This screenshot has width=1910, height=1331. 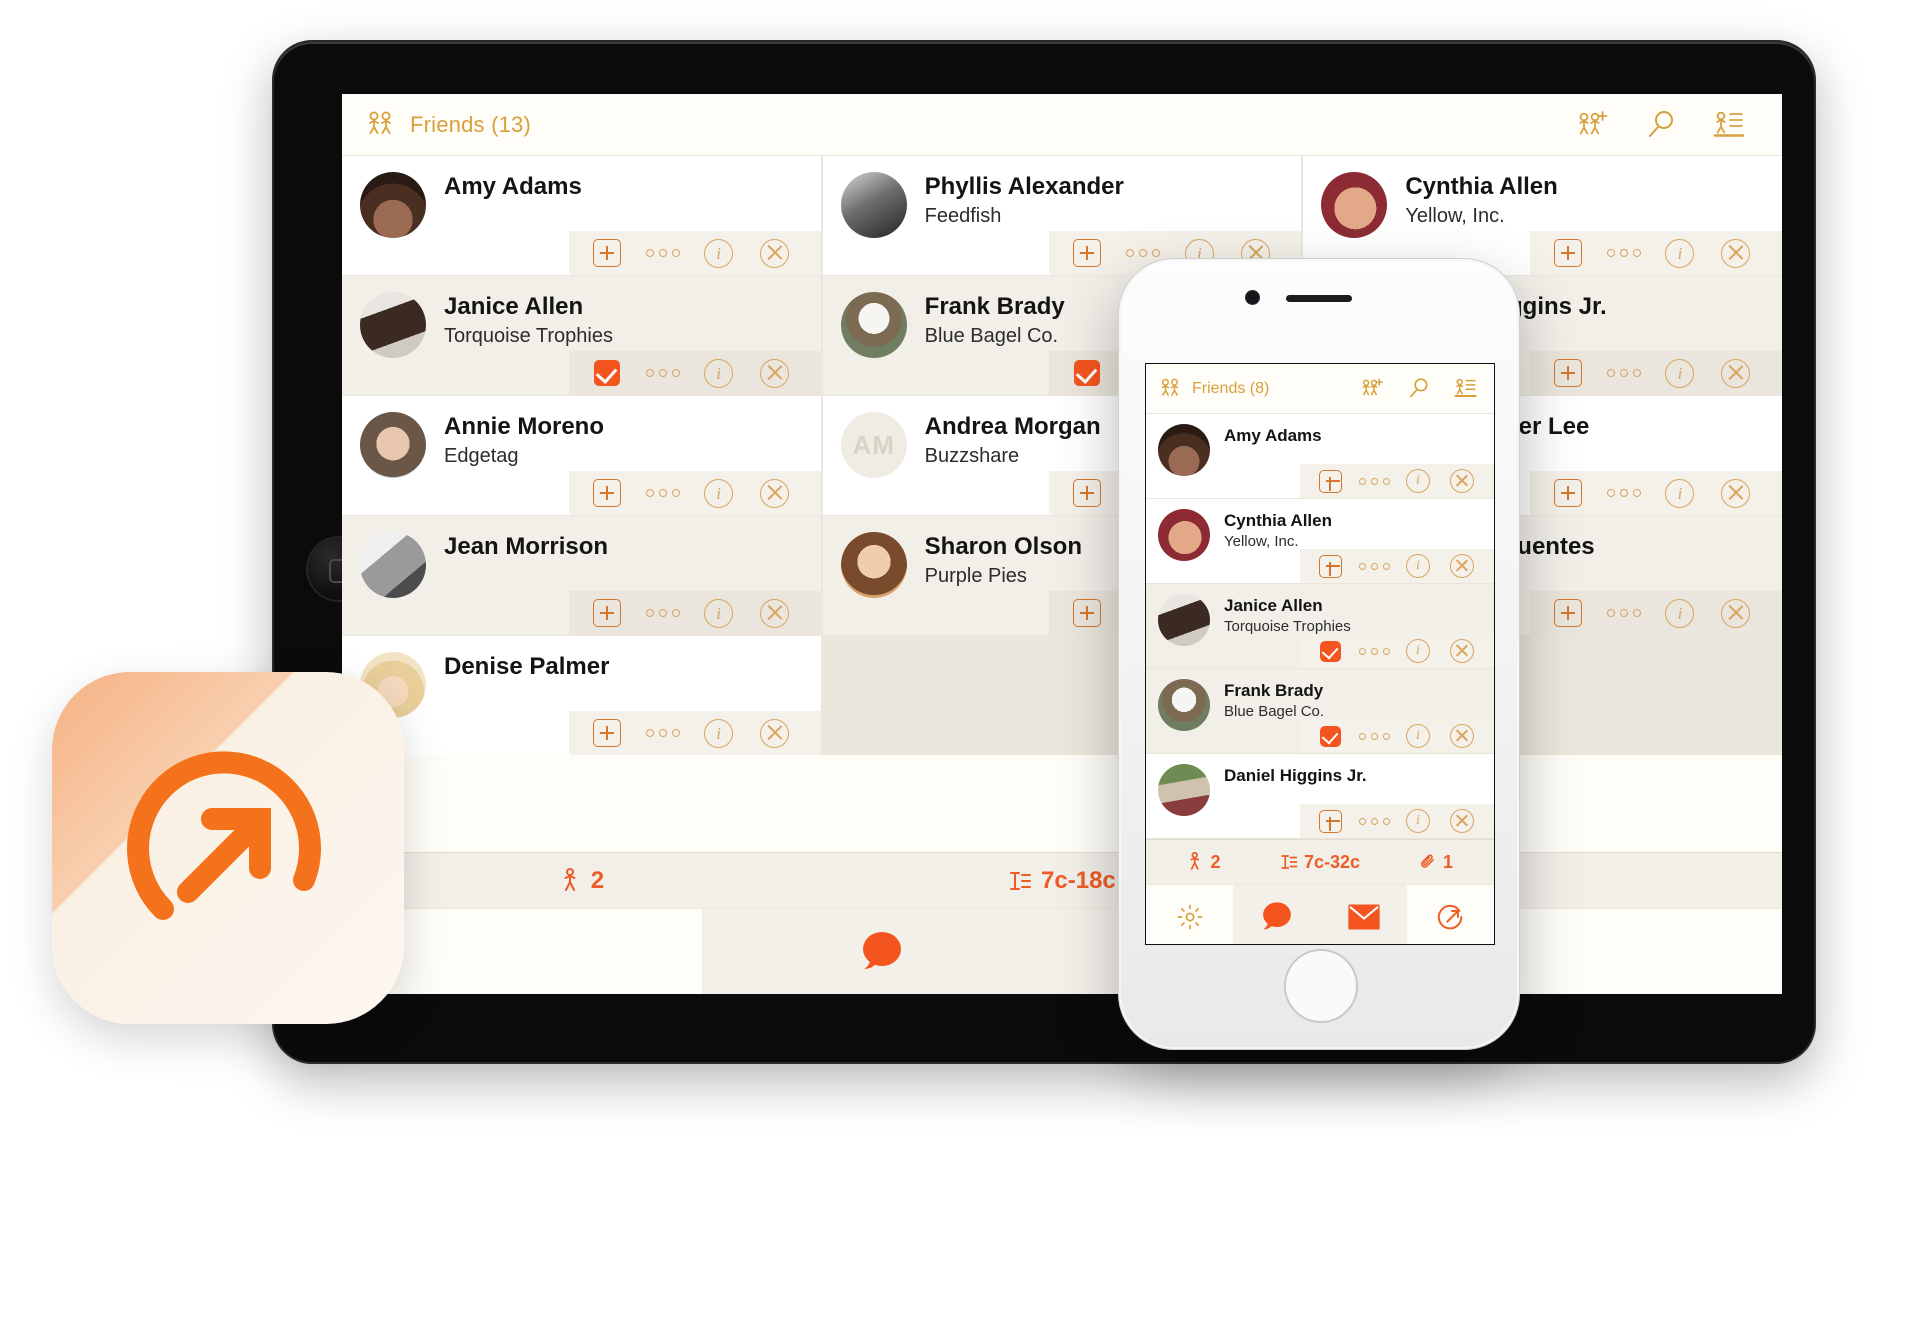 What do you see at coordinates (1024, 201) in the screenshot?
I see `contact-names: Phyllis Alexander Feedfish` at bounding box center [1024, 201].